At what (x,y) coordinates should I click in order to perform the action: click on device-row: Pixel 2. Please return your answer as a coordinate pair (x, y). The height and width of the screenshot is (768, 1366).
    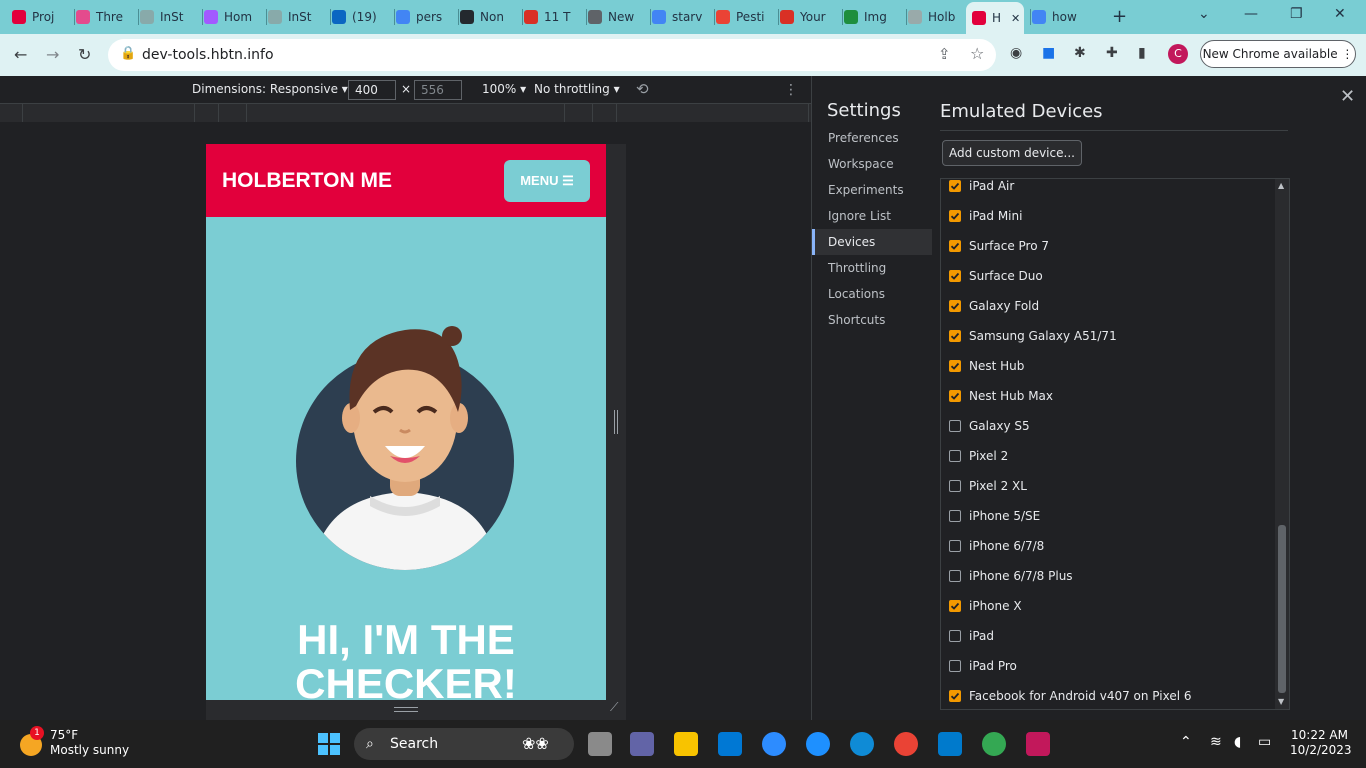
    Looking at the image, I should click on (978, 456).